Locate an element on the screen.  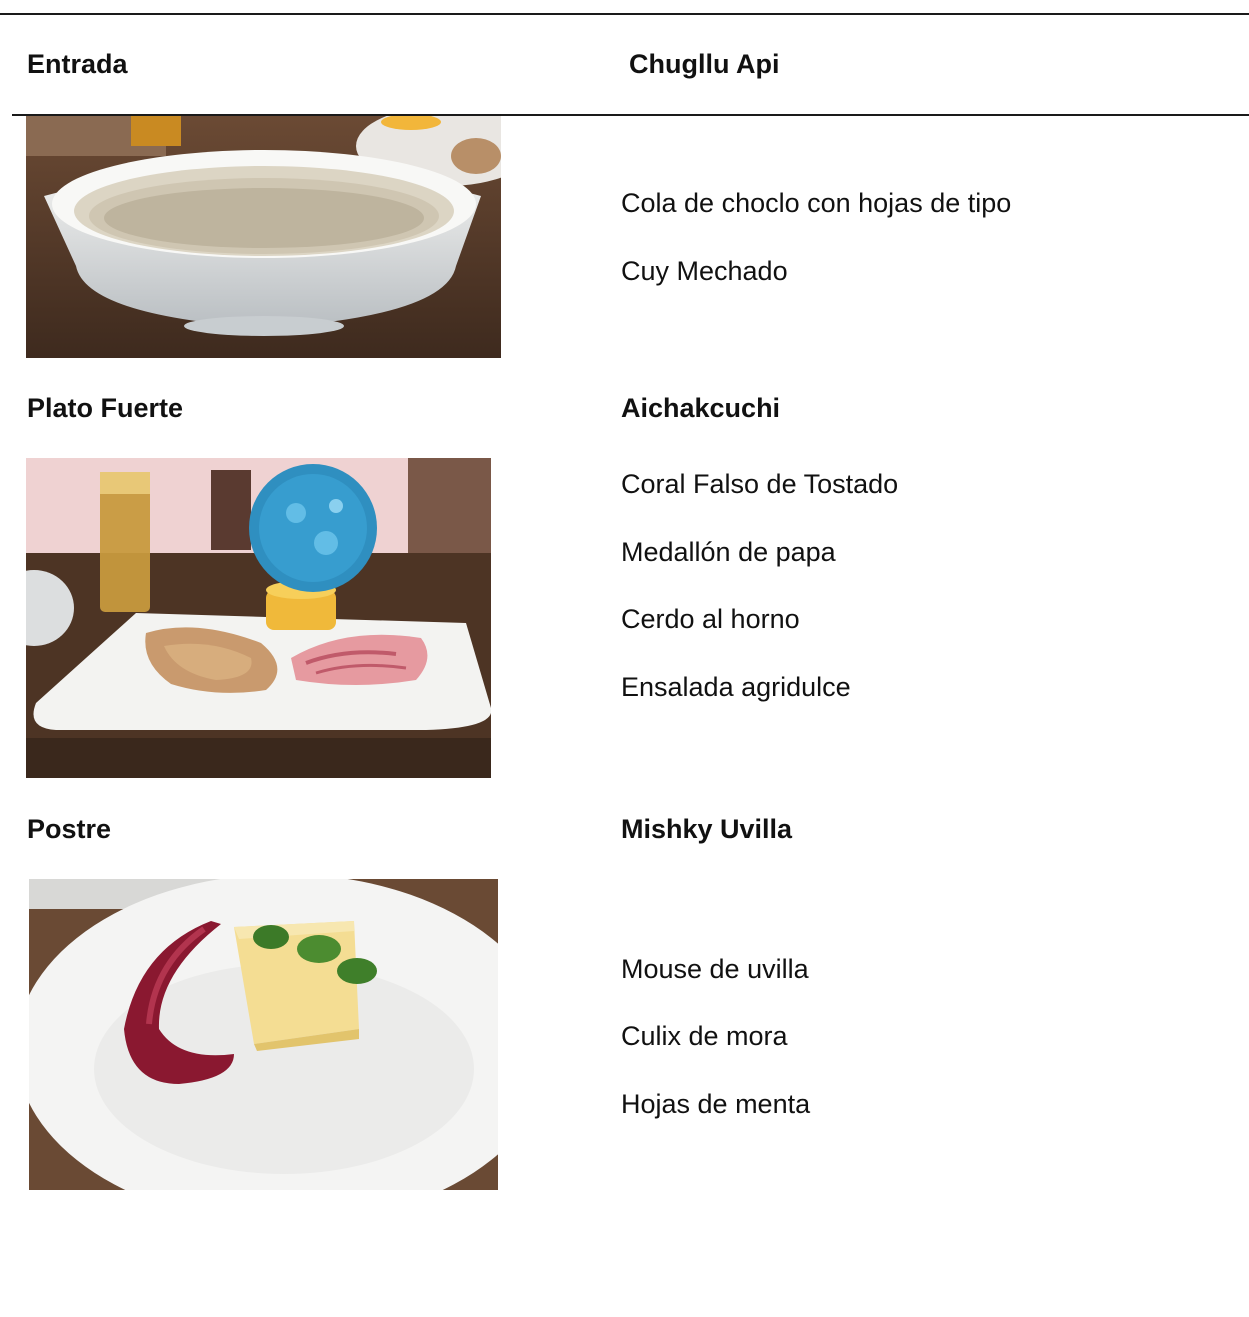
dish-item: Cola de choclo con hojas de tipo is located at coordinates (816, 203).